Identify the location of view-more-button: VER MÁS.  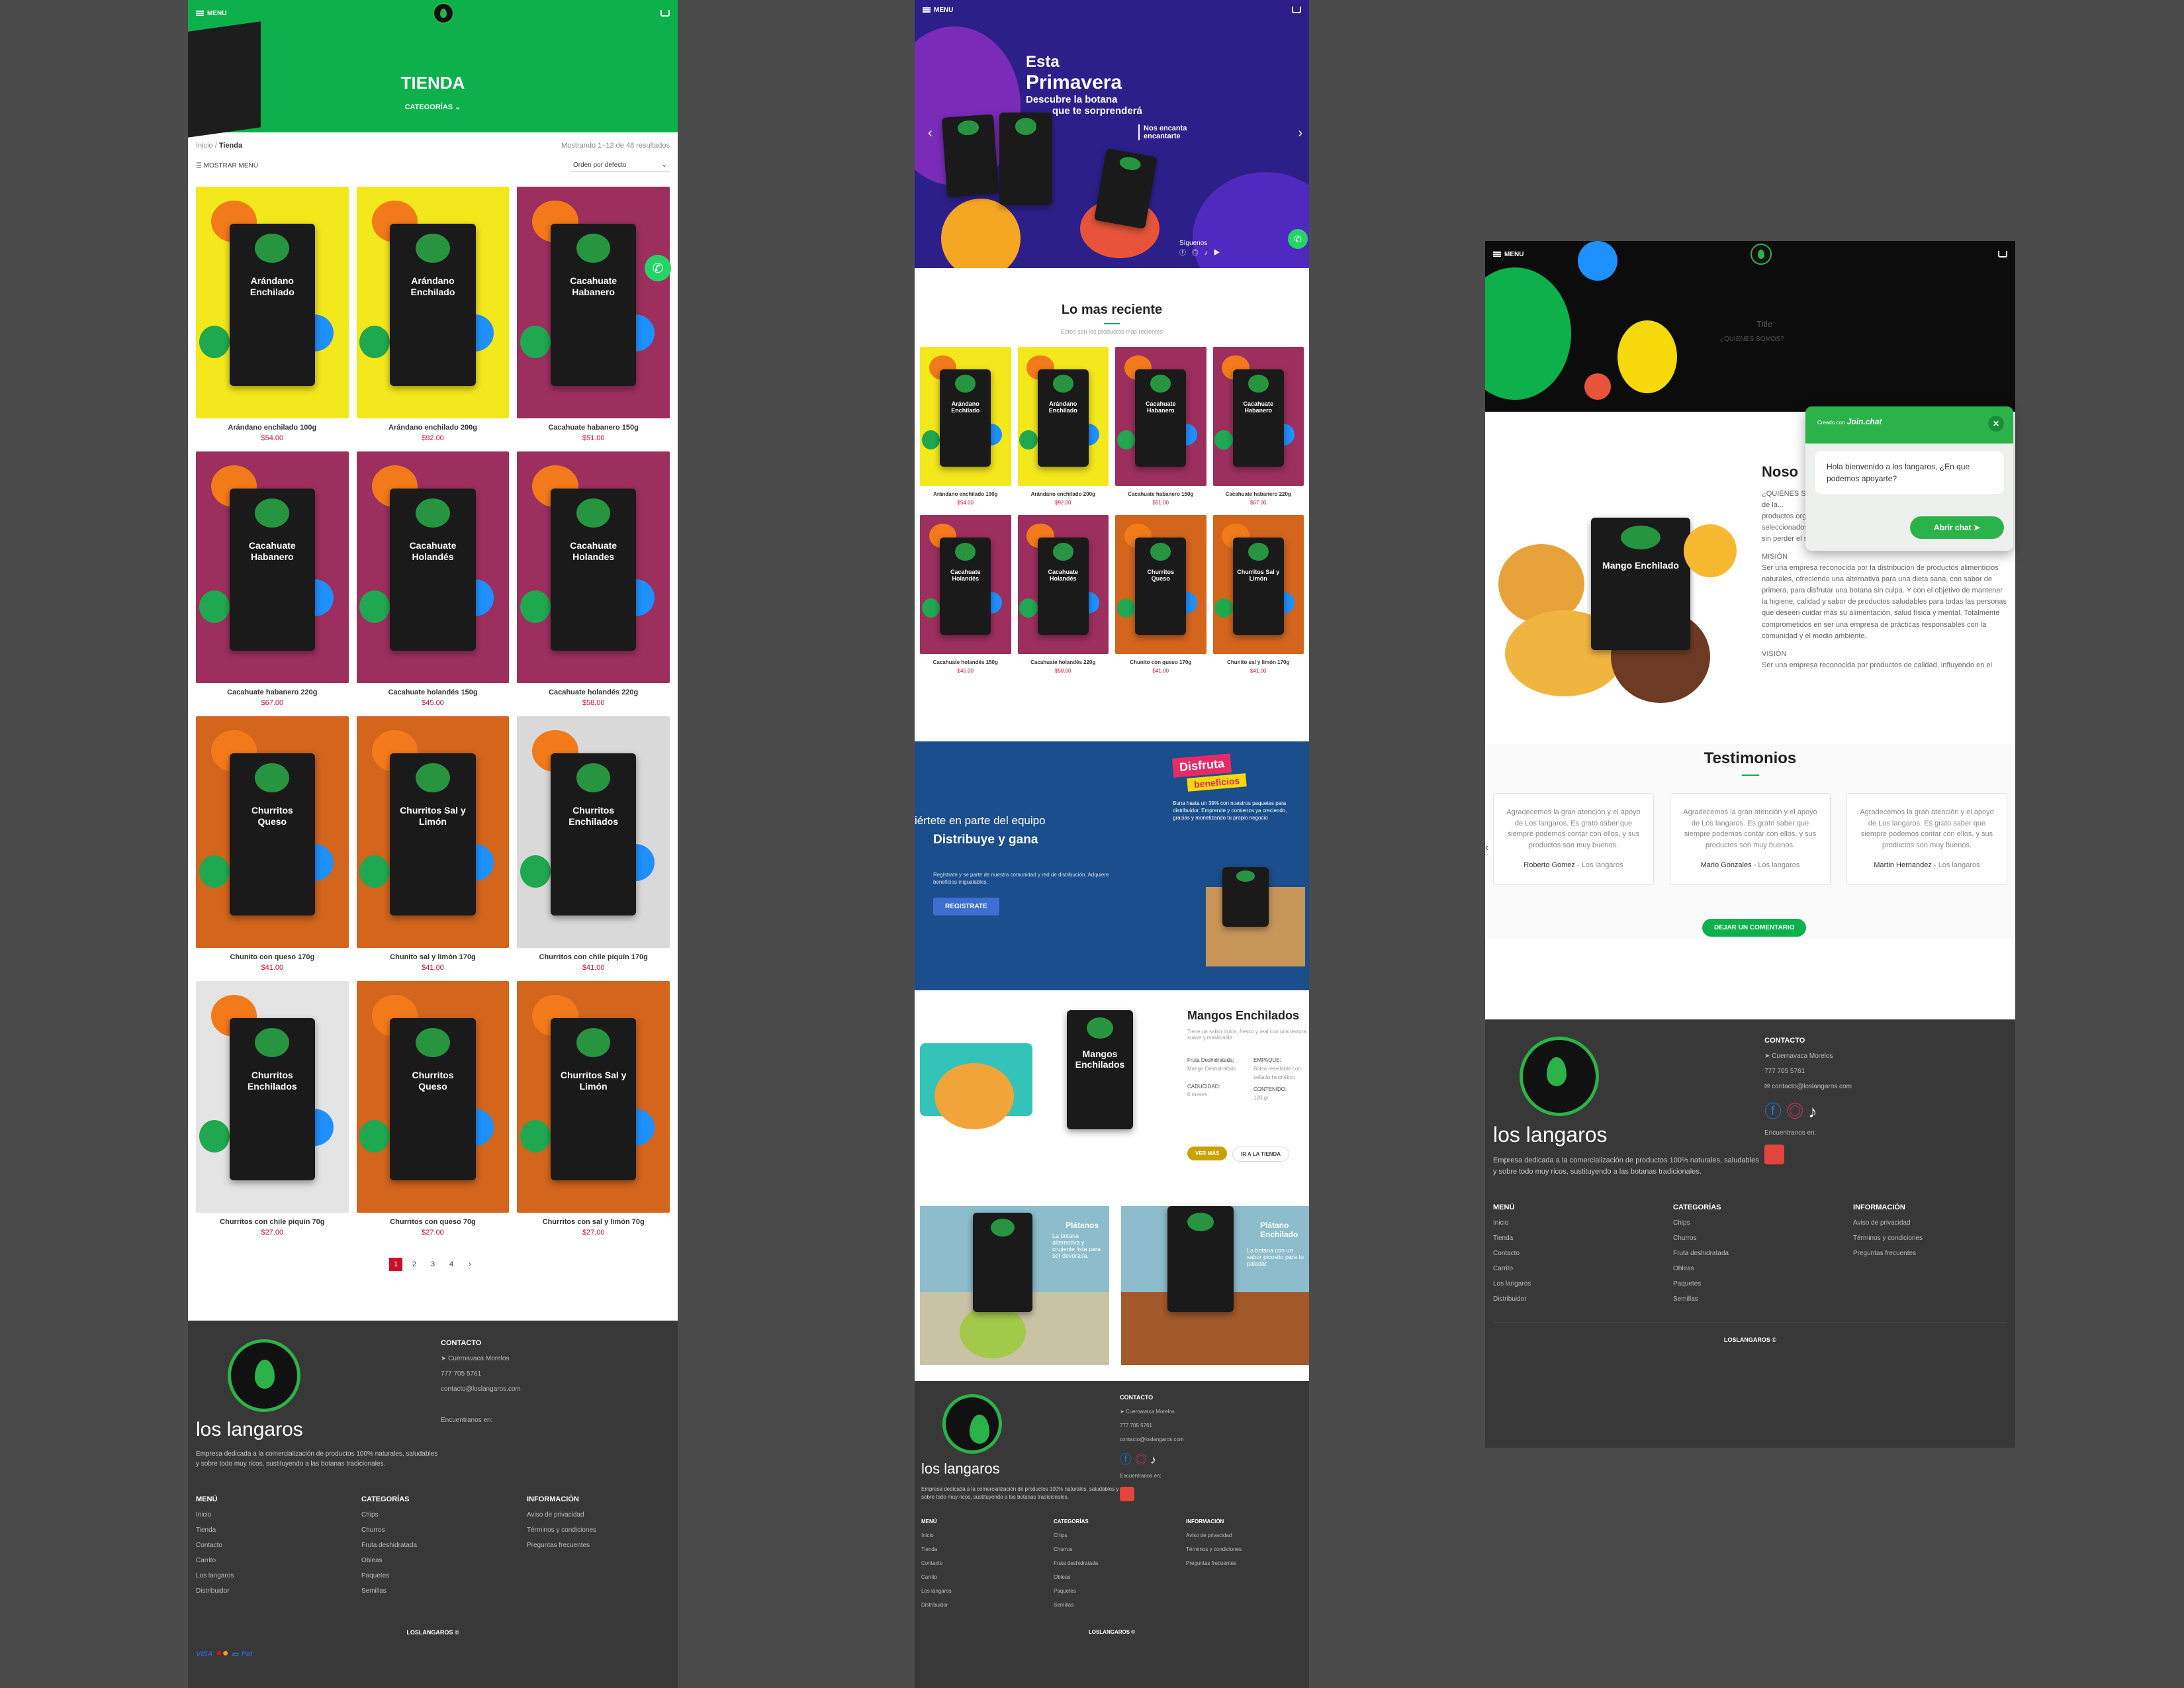
(1207, 1153).